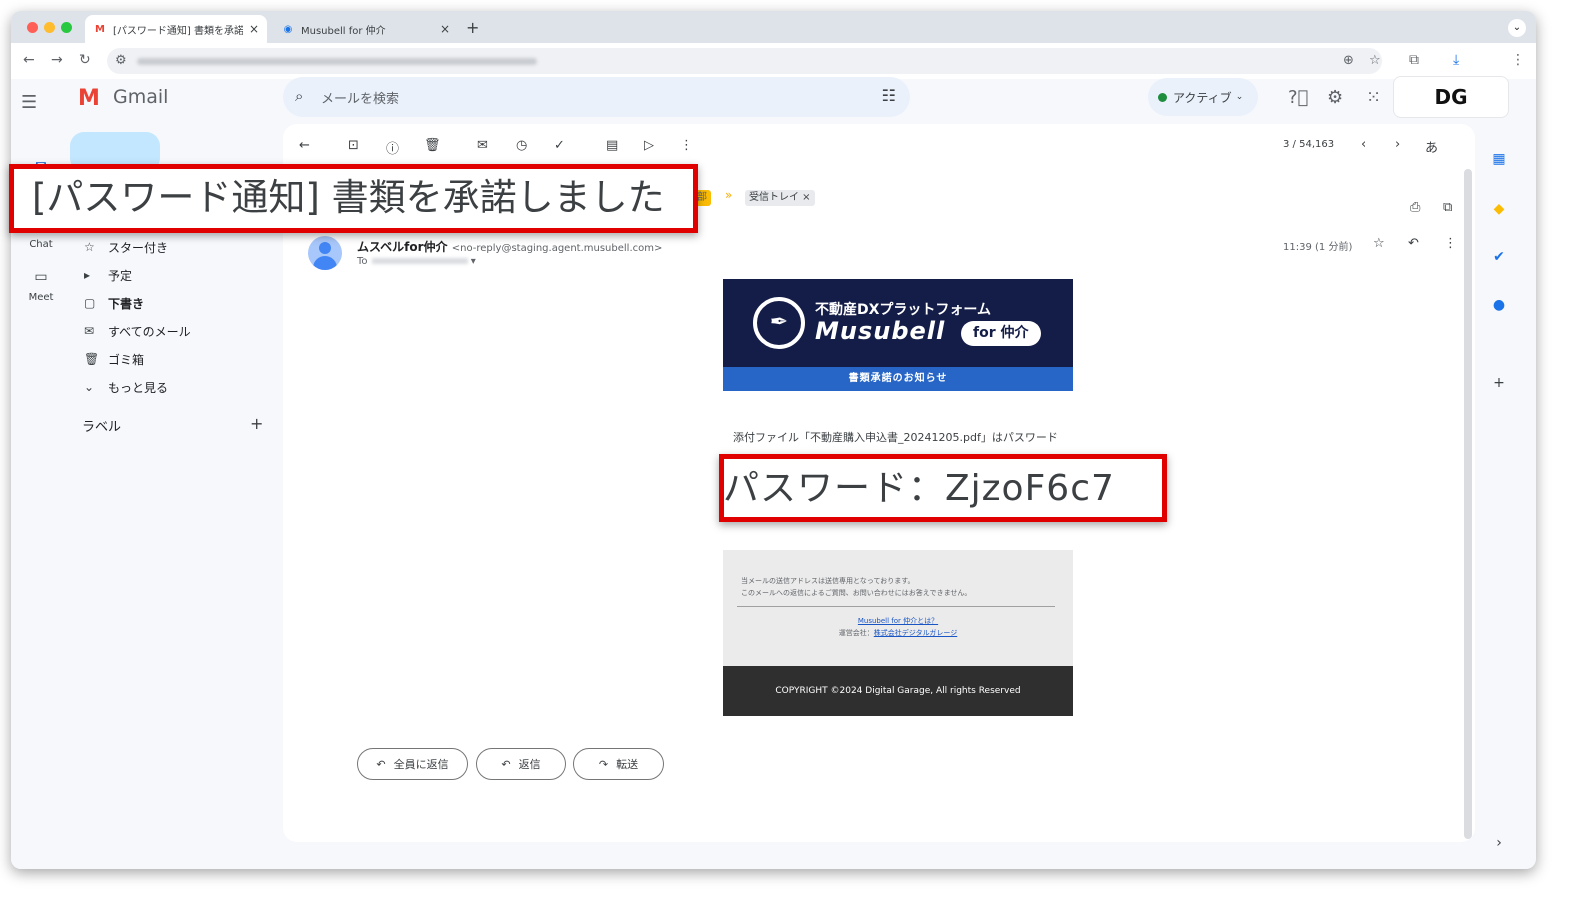  What do you see at coordinates (256, 423) in the screenshot?
I see `add-label-button: +` at bounding box center [256, 423].